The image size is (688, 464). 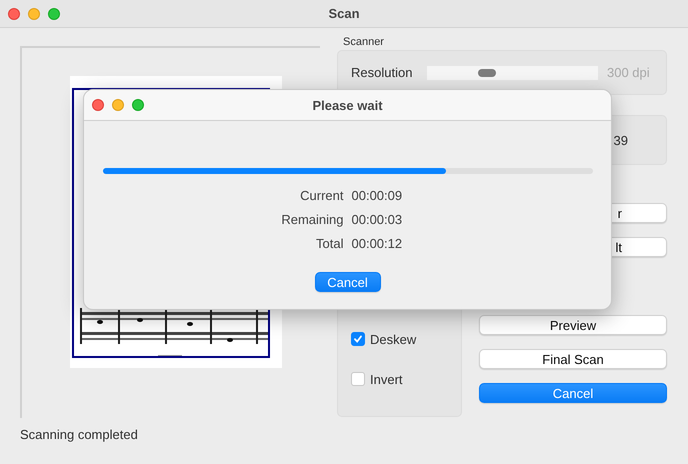 What do you see at coordinates (322, 196) in the screenshot?
I see `time-label: Current` at bounding box center [322, 196].